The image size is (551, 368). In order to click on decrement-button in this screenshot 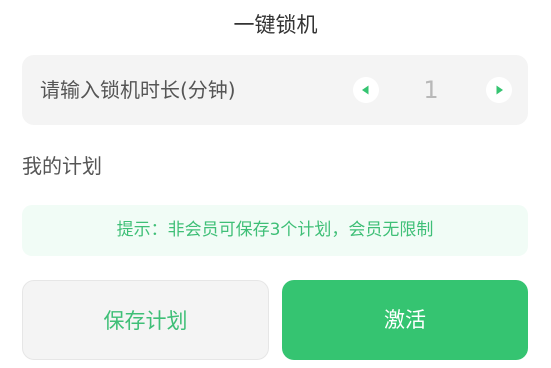, I will do `click(366, 90)`.